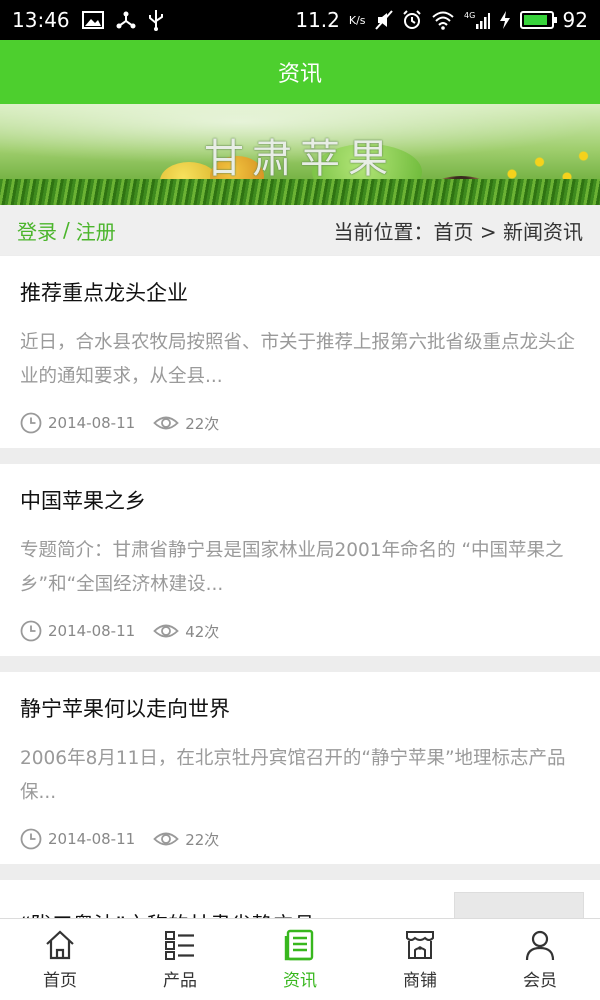  I want to click on nav-news-label: 资讯, so click(300, 981).